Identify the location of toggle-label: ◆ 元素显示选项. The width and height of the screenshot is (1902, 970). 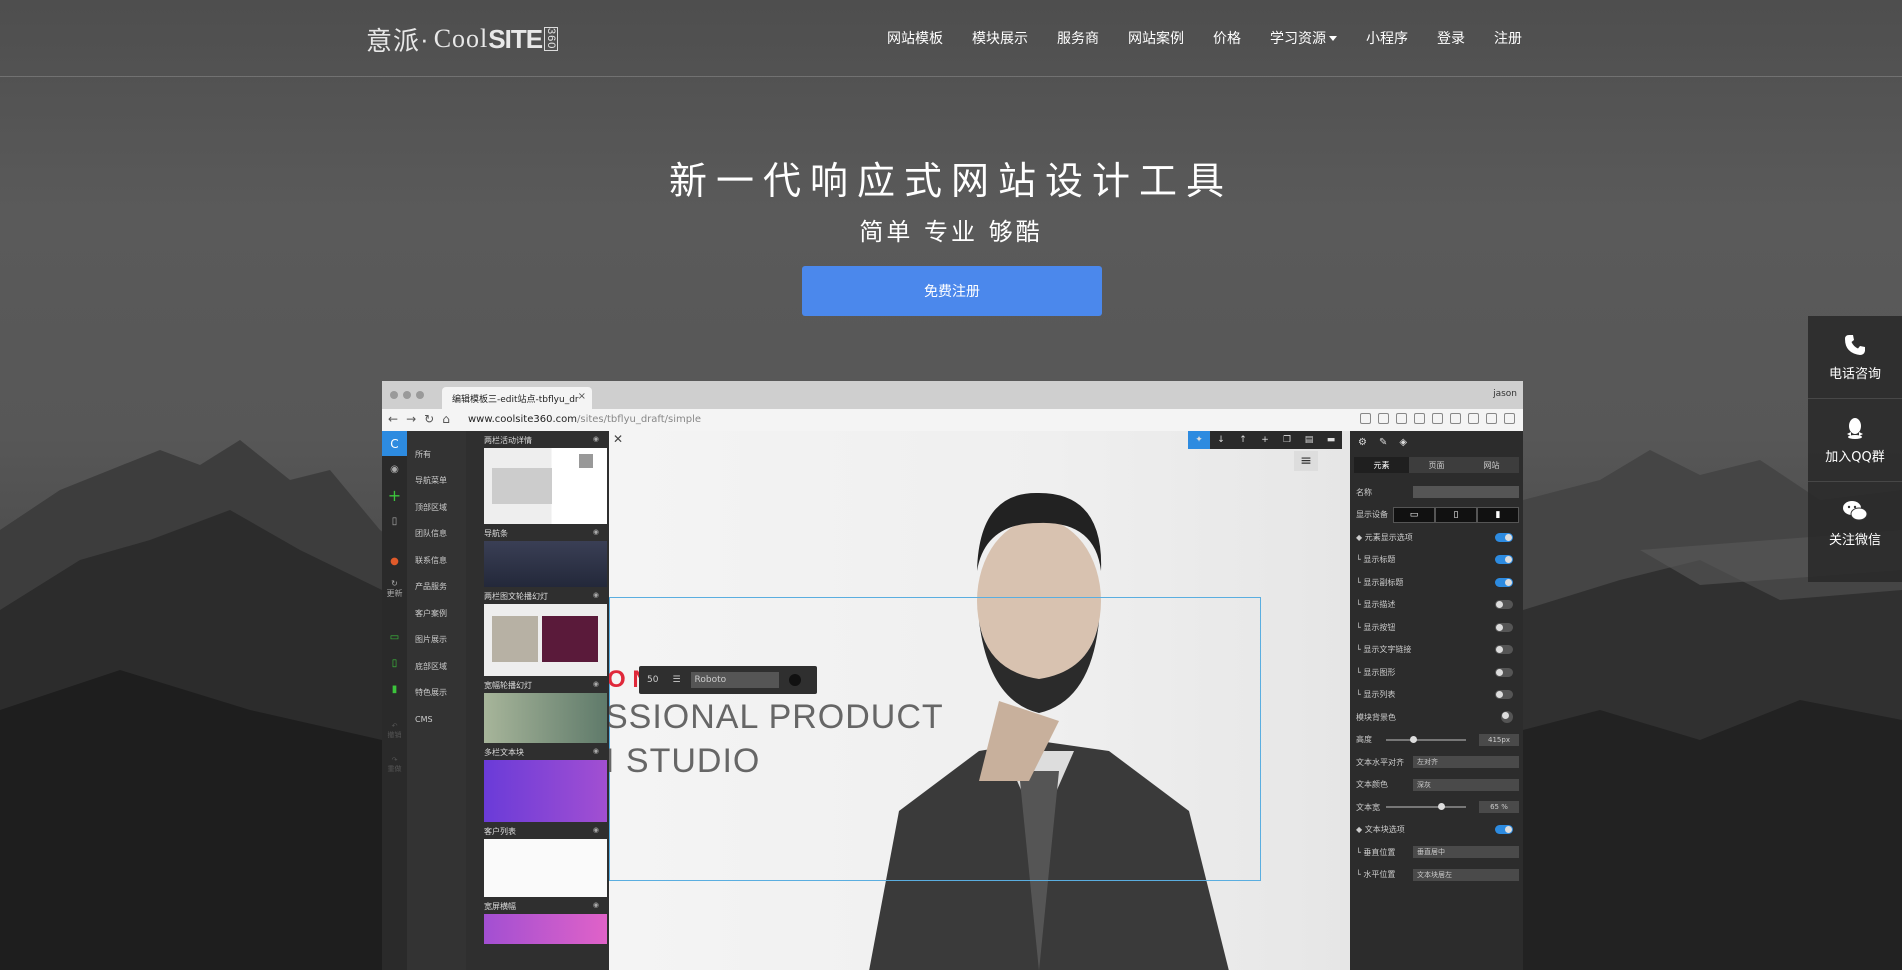
(1384, 537).